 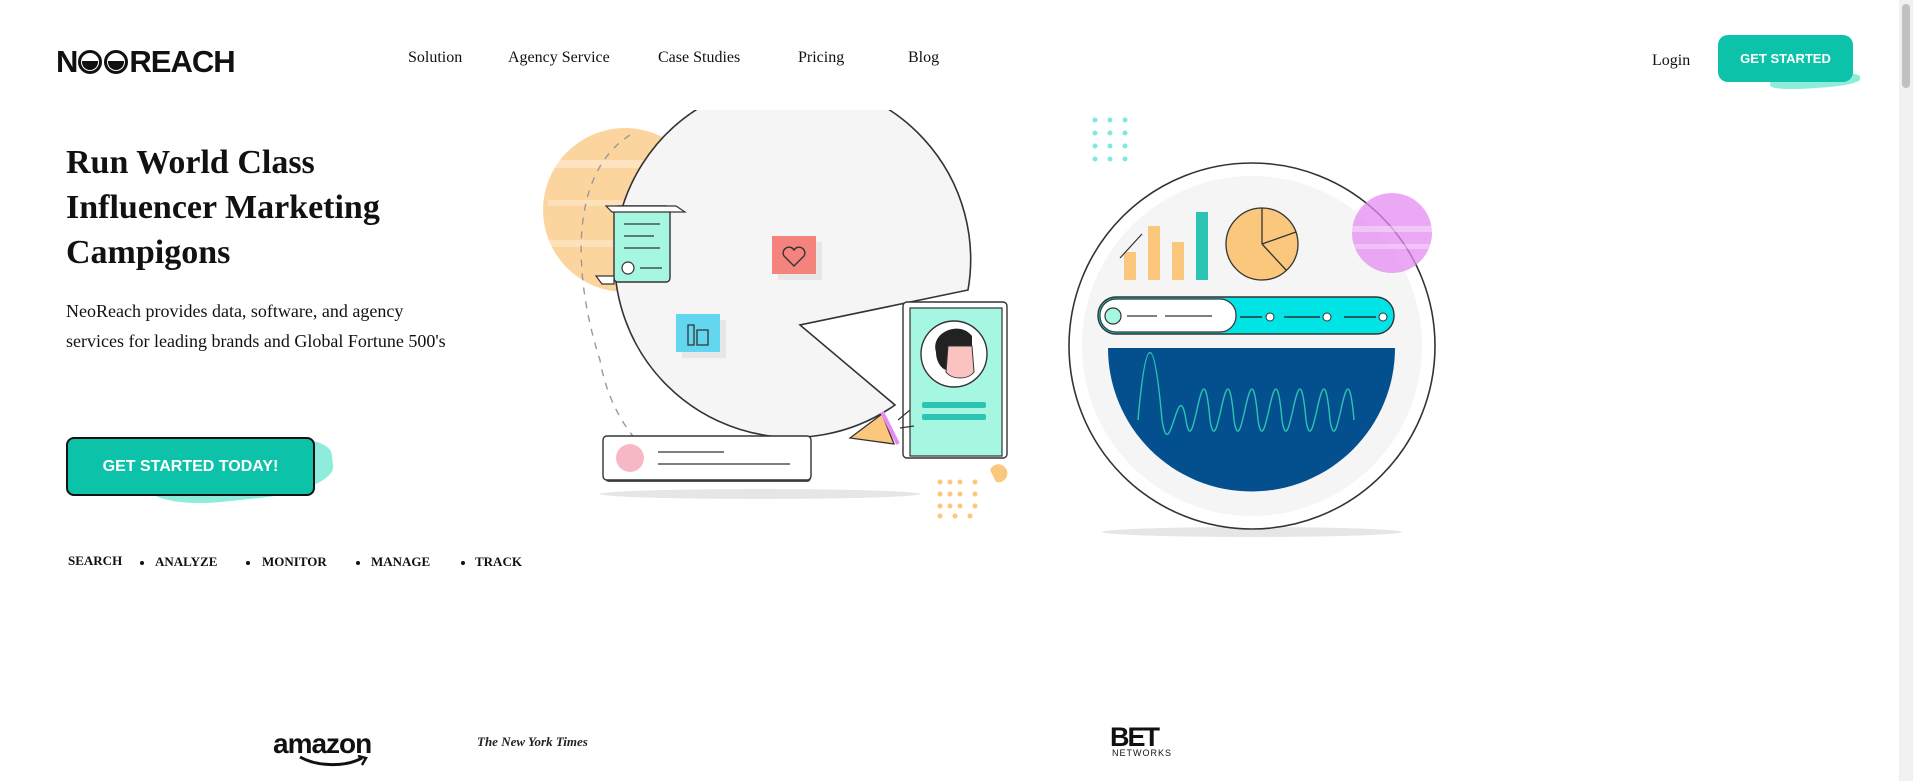 I want to click on get-started-today-button: GET STARTED TODAY!, so click(x=190, y=466).